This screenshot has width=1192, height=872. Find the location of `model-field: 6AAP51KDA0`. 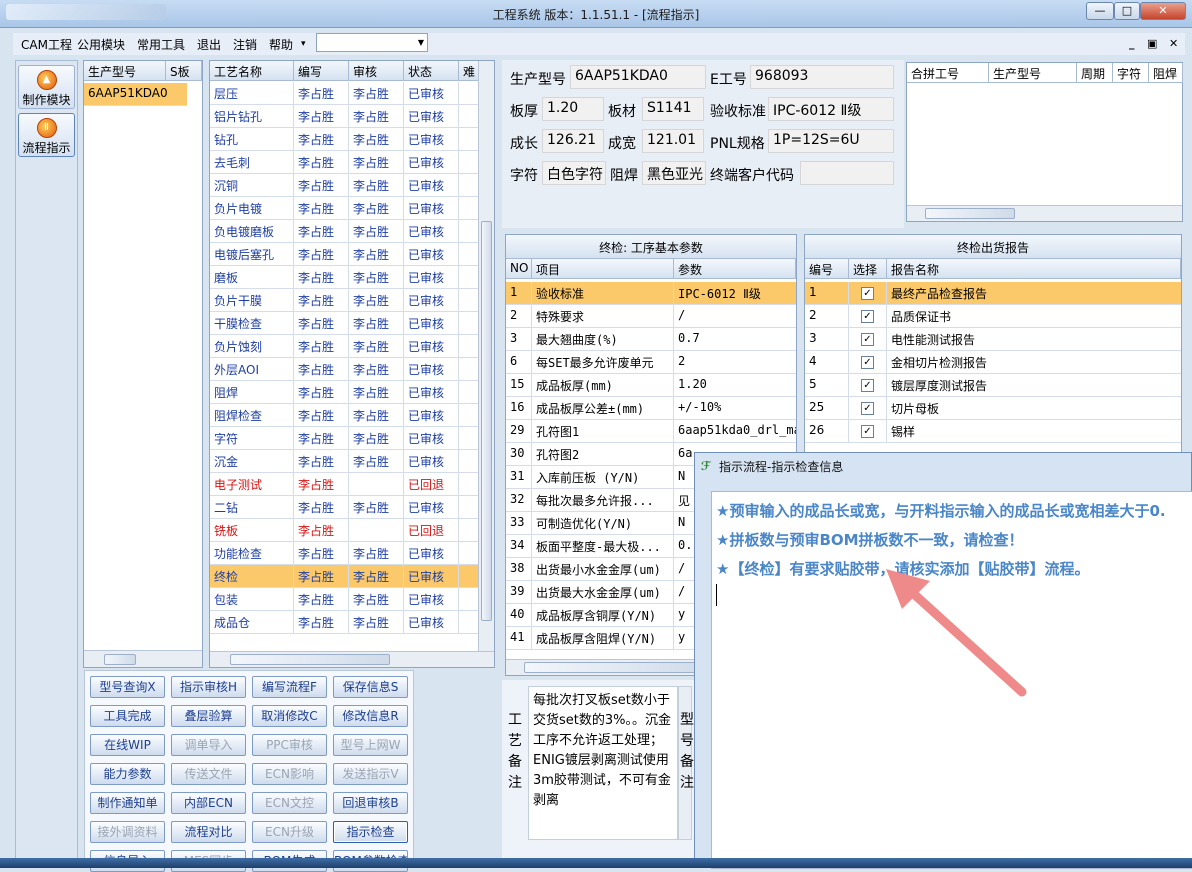

model-field: 6AAP51KDA0 is located at coordinates (638, 77).